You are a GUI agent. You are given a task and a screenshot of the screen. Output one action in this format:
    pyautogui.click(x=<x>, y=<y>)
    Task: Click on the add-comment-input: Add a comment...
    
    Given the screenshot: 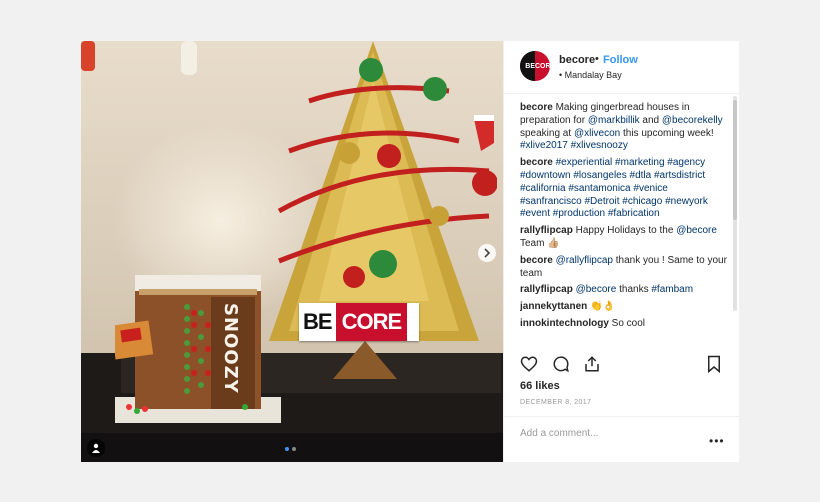 What is the action you would take?
    pyautogui.click(x=559, y=433)
    